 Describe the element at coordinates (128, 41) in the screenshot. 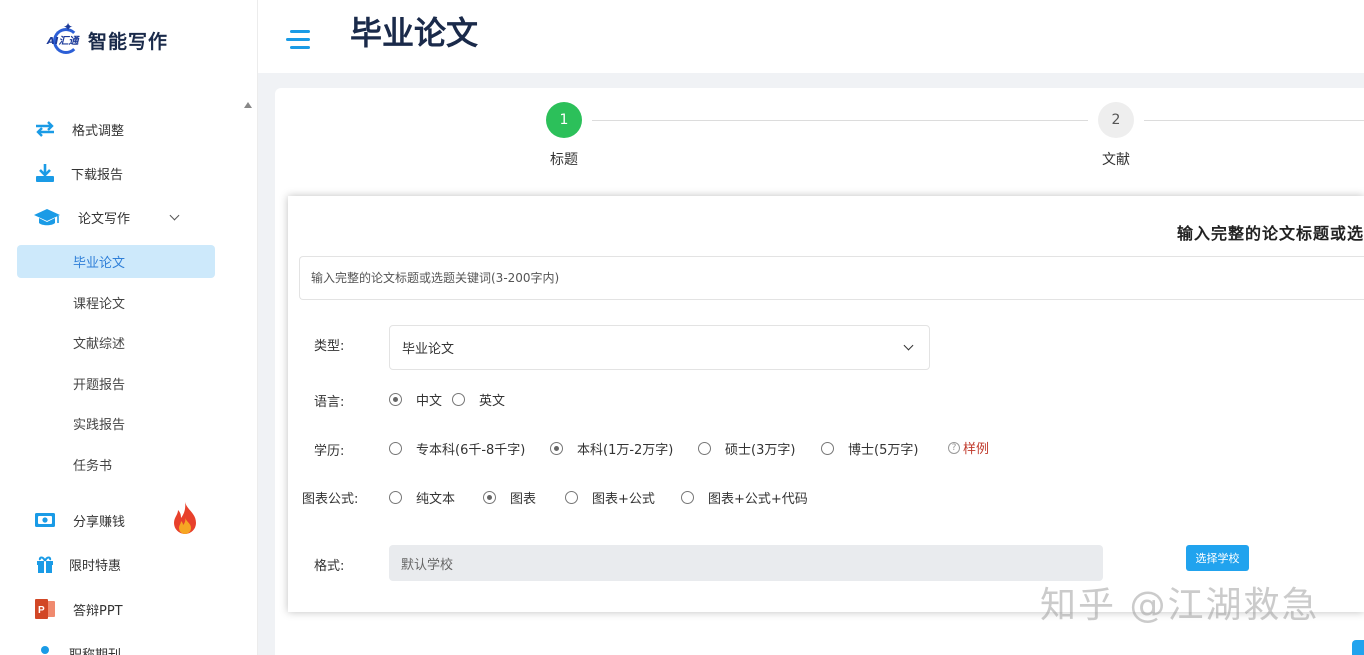

I see `logo-title: 智能写作` at that location.